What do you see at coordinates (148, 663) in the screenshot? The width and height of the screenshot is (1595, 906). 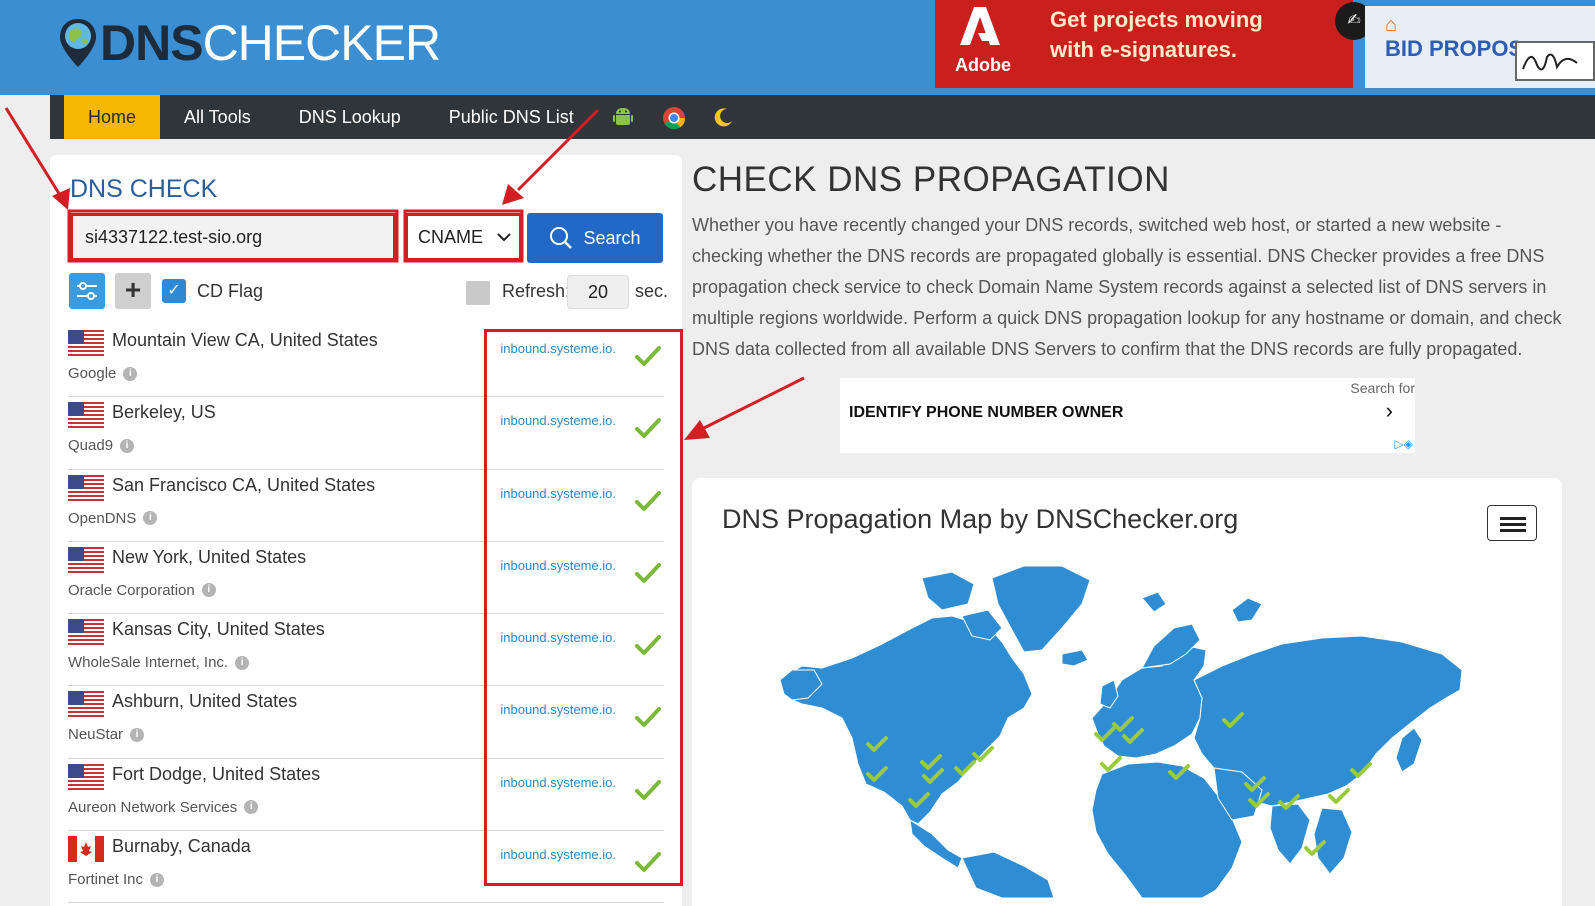 I see `provider-name: WholeSale Internet, Inc.` at bounding box center [148, 663].